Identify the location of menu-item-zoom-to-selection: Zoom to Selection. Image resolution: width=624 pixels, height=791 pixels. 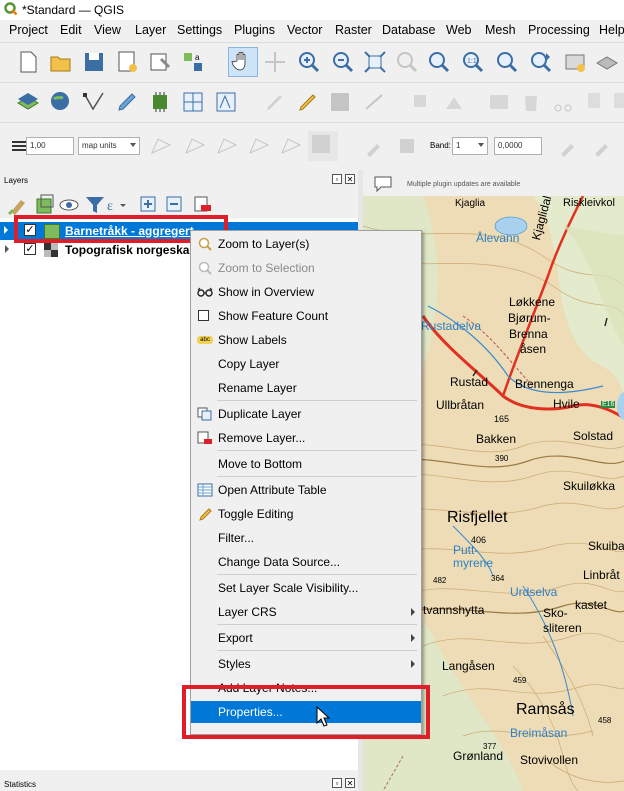
(306, 268).